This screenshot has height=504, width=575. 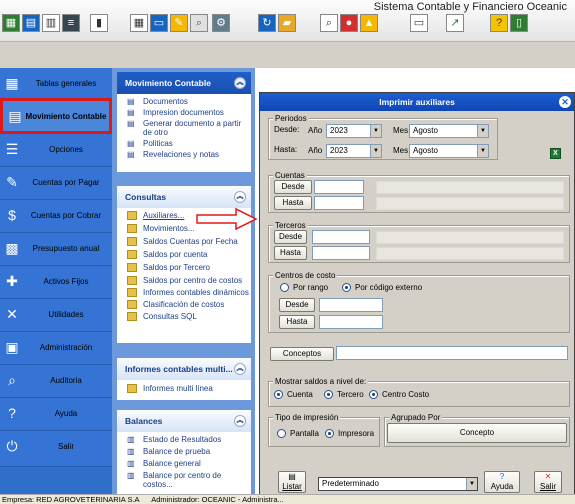 What do you see at coordinates (56, 315) in the screenshot?
I see `nav-item-utilidades: ✕ Utilidades` at bounding box center [56, 315].